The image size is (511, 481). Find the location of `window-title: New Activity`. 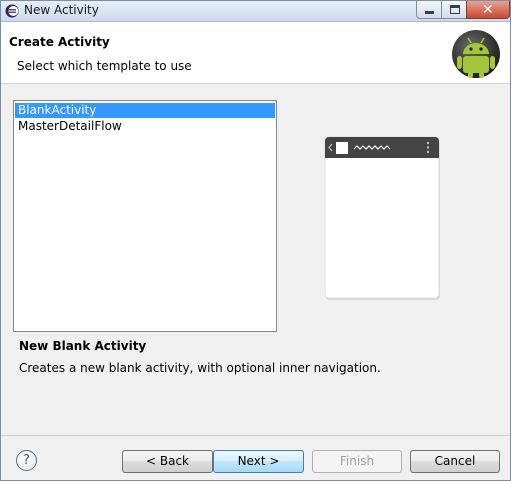

window-title: New Activity is located at coordinates (61, 10).